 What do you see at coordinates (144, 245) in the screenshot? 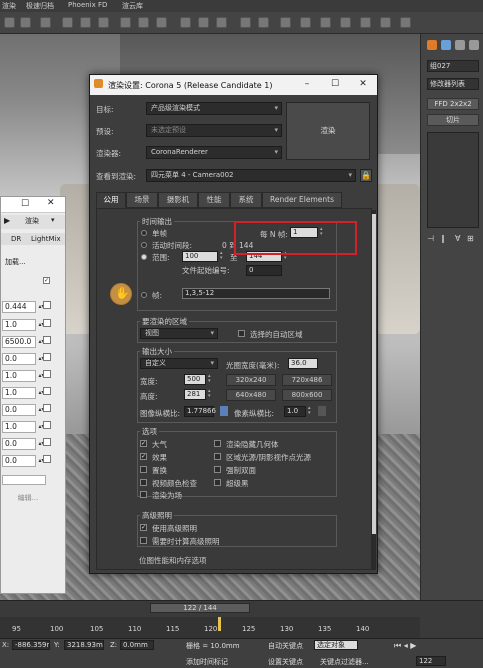
I see `active-segment-radio` at bounding box center [144, 245].